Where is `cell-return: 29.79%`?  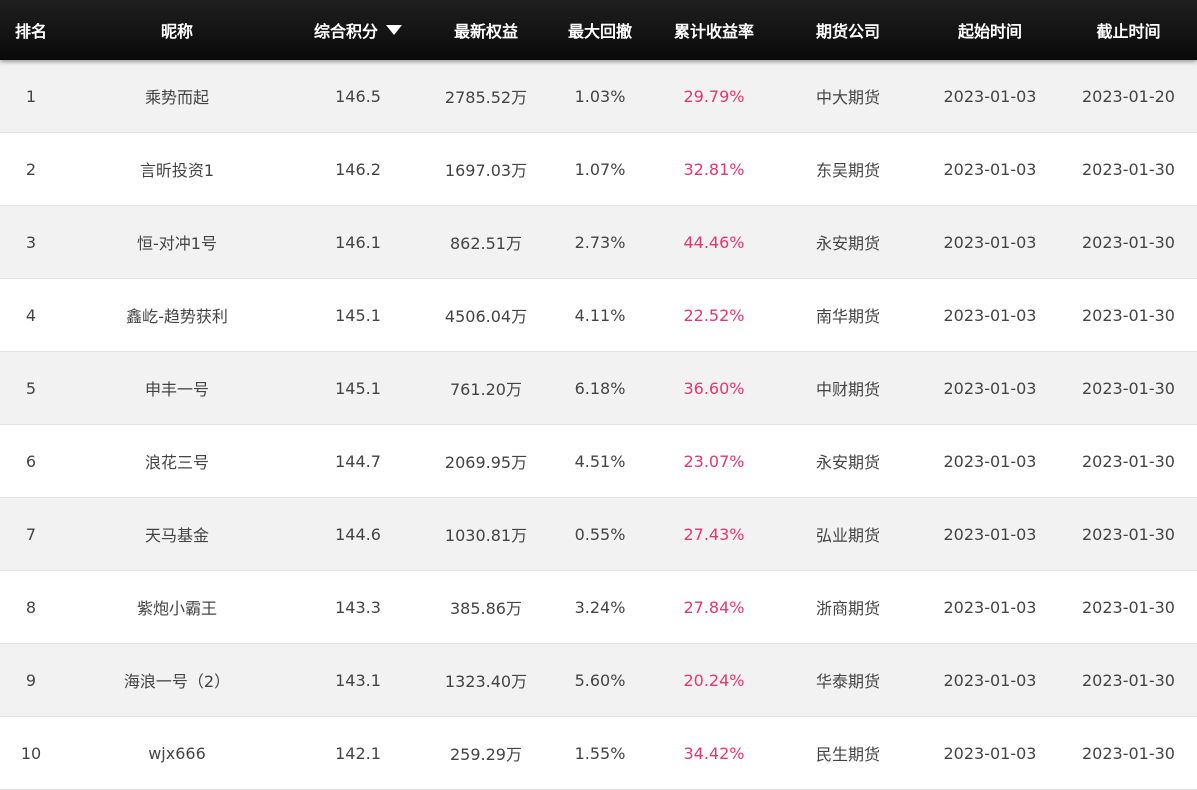 cell-return: 29.79% is located at coordinates (714, 96).